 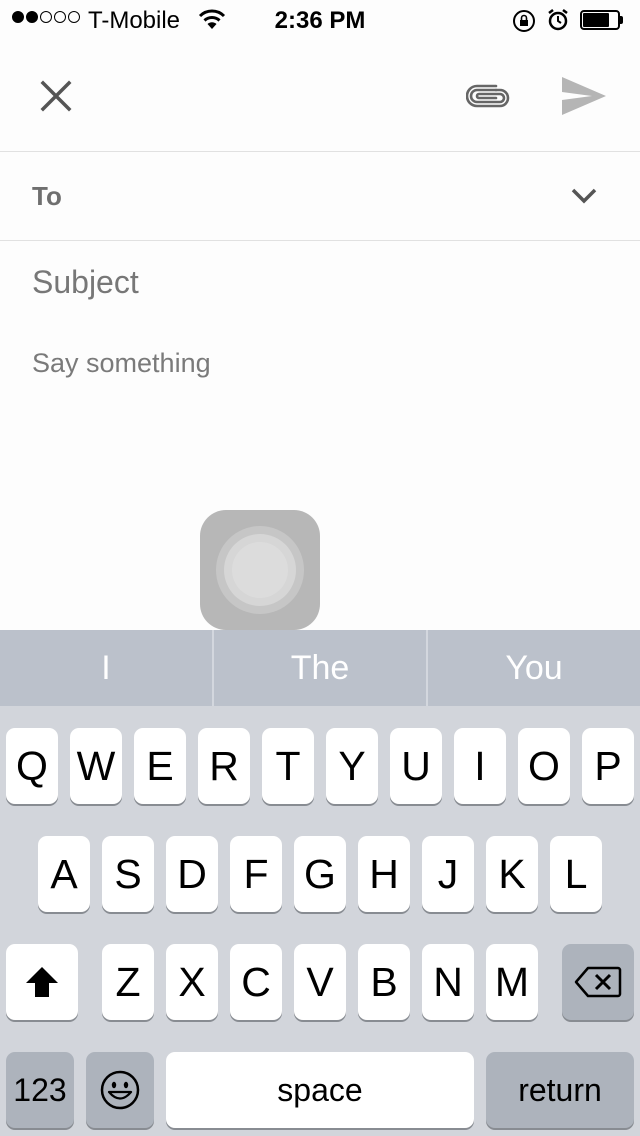 What do you see at coordinates (320, 196) in the screenshot?
I see `to-field: To` at bounding box center [320, 196].